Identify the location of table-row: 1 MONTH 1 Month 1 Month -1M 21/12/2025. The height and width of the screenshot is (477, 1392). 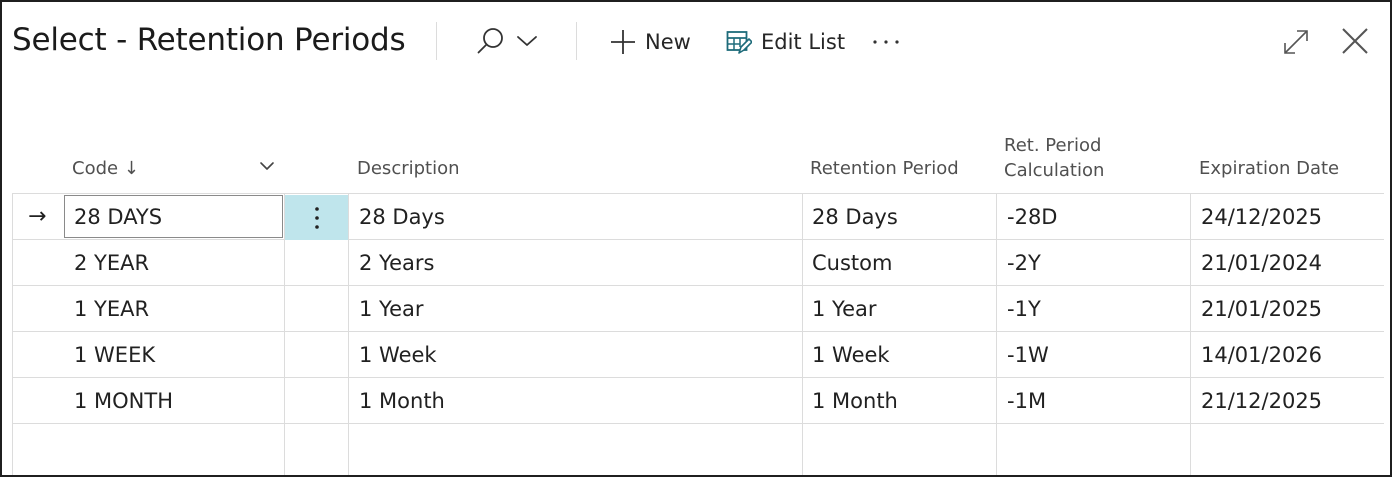
(698, 401).